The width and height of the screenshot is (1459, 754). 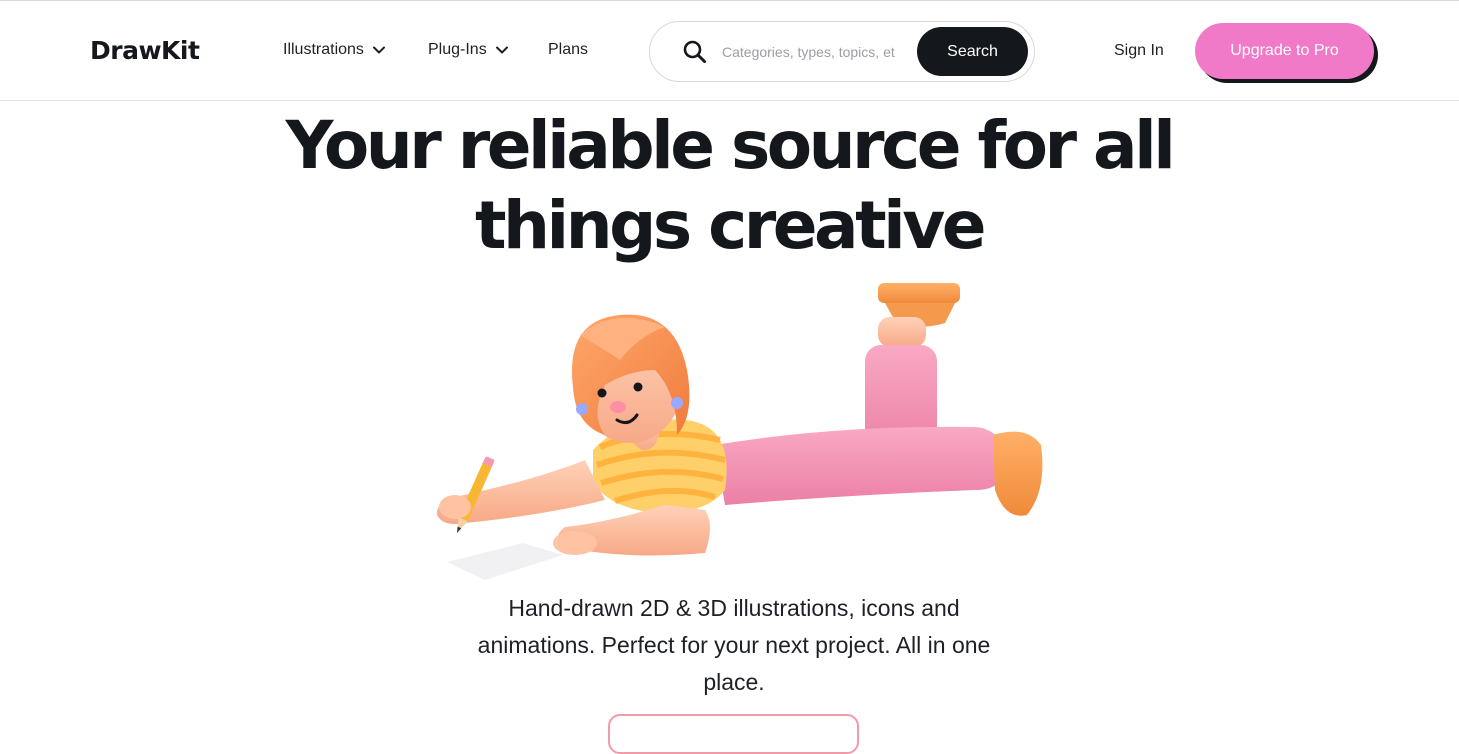 I want to click on sign-in-link: Sign In, so click(x=1139, y=51).